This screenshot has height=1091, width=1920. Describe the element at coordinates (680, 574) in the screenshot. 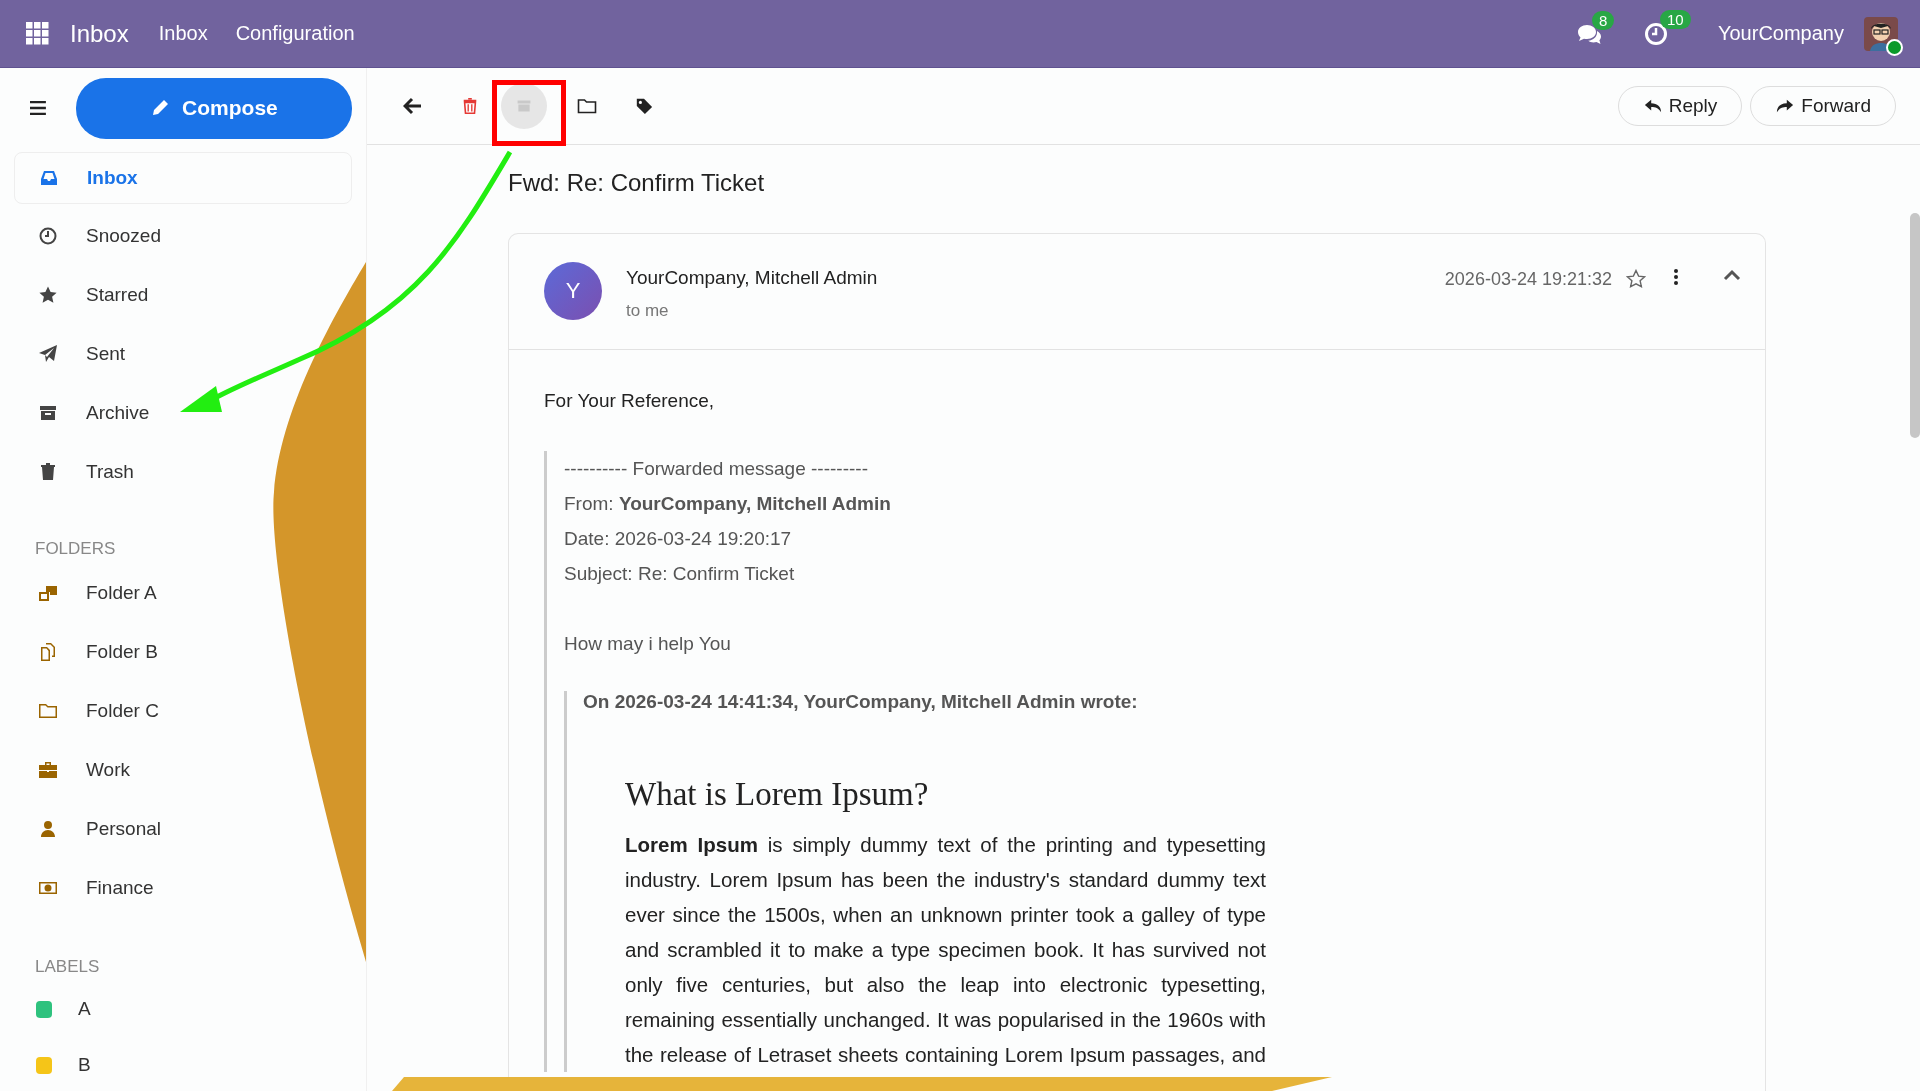

I see `forwarded-header-line: Subject: Re: Confirm Ticket` at that location.